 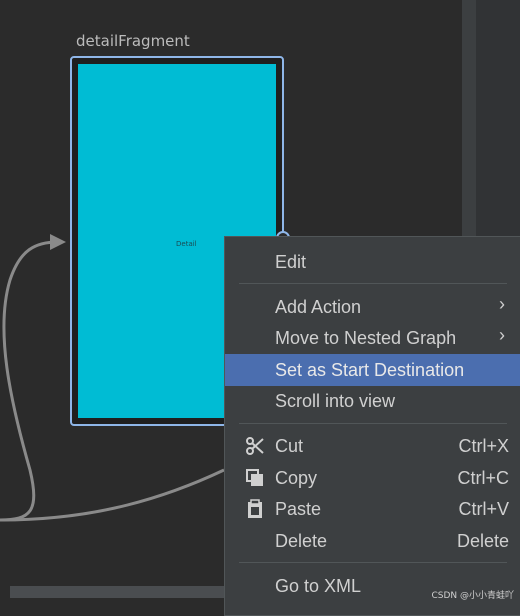 What do you see at coordinates (483, 446) in the screenshot?
I see `menu-item-shortcut: Ctrl+X` at bounding box center [483, 446].